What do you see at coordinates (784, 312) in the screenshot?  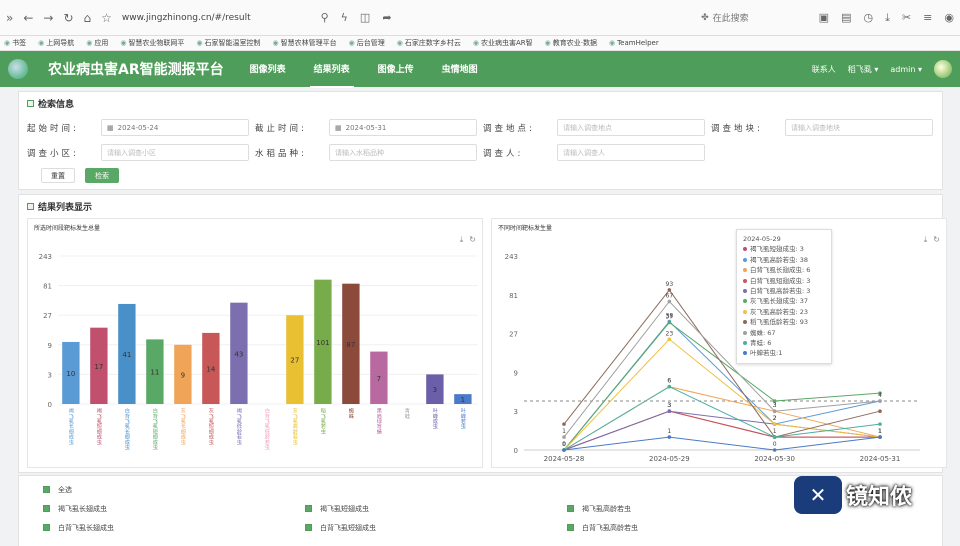 I see `tooltip-row: 灰飞虱高龄若虫: 23` at bounding box center [784, 312].